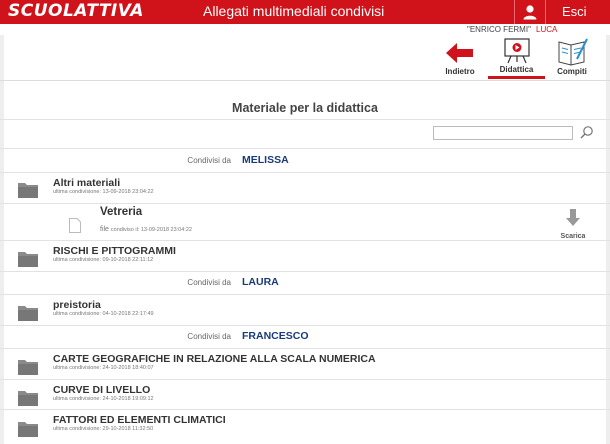 The image size is (610, 444). I want to click on item-subtitle: ultima condivisione: 09-10-2018 22:11:12, so click(103, 260).